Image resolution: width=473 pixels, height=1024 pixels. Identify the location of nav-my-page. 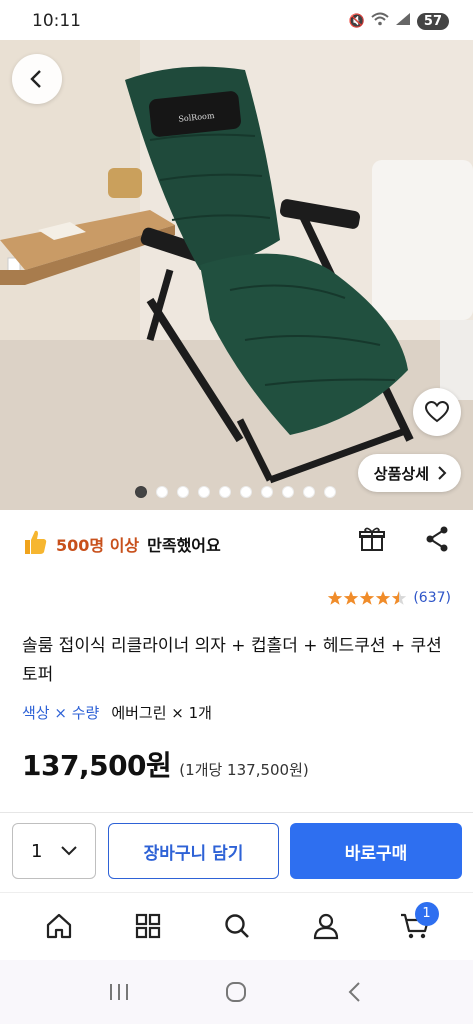
(326, 926).